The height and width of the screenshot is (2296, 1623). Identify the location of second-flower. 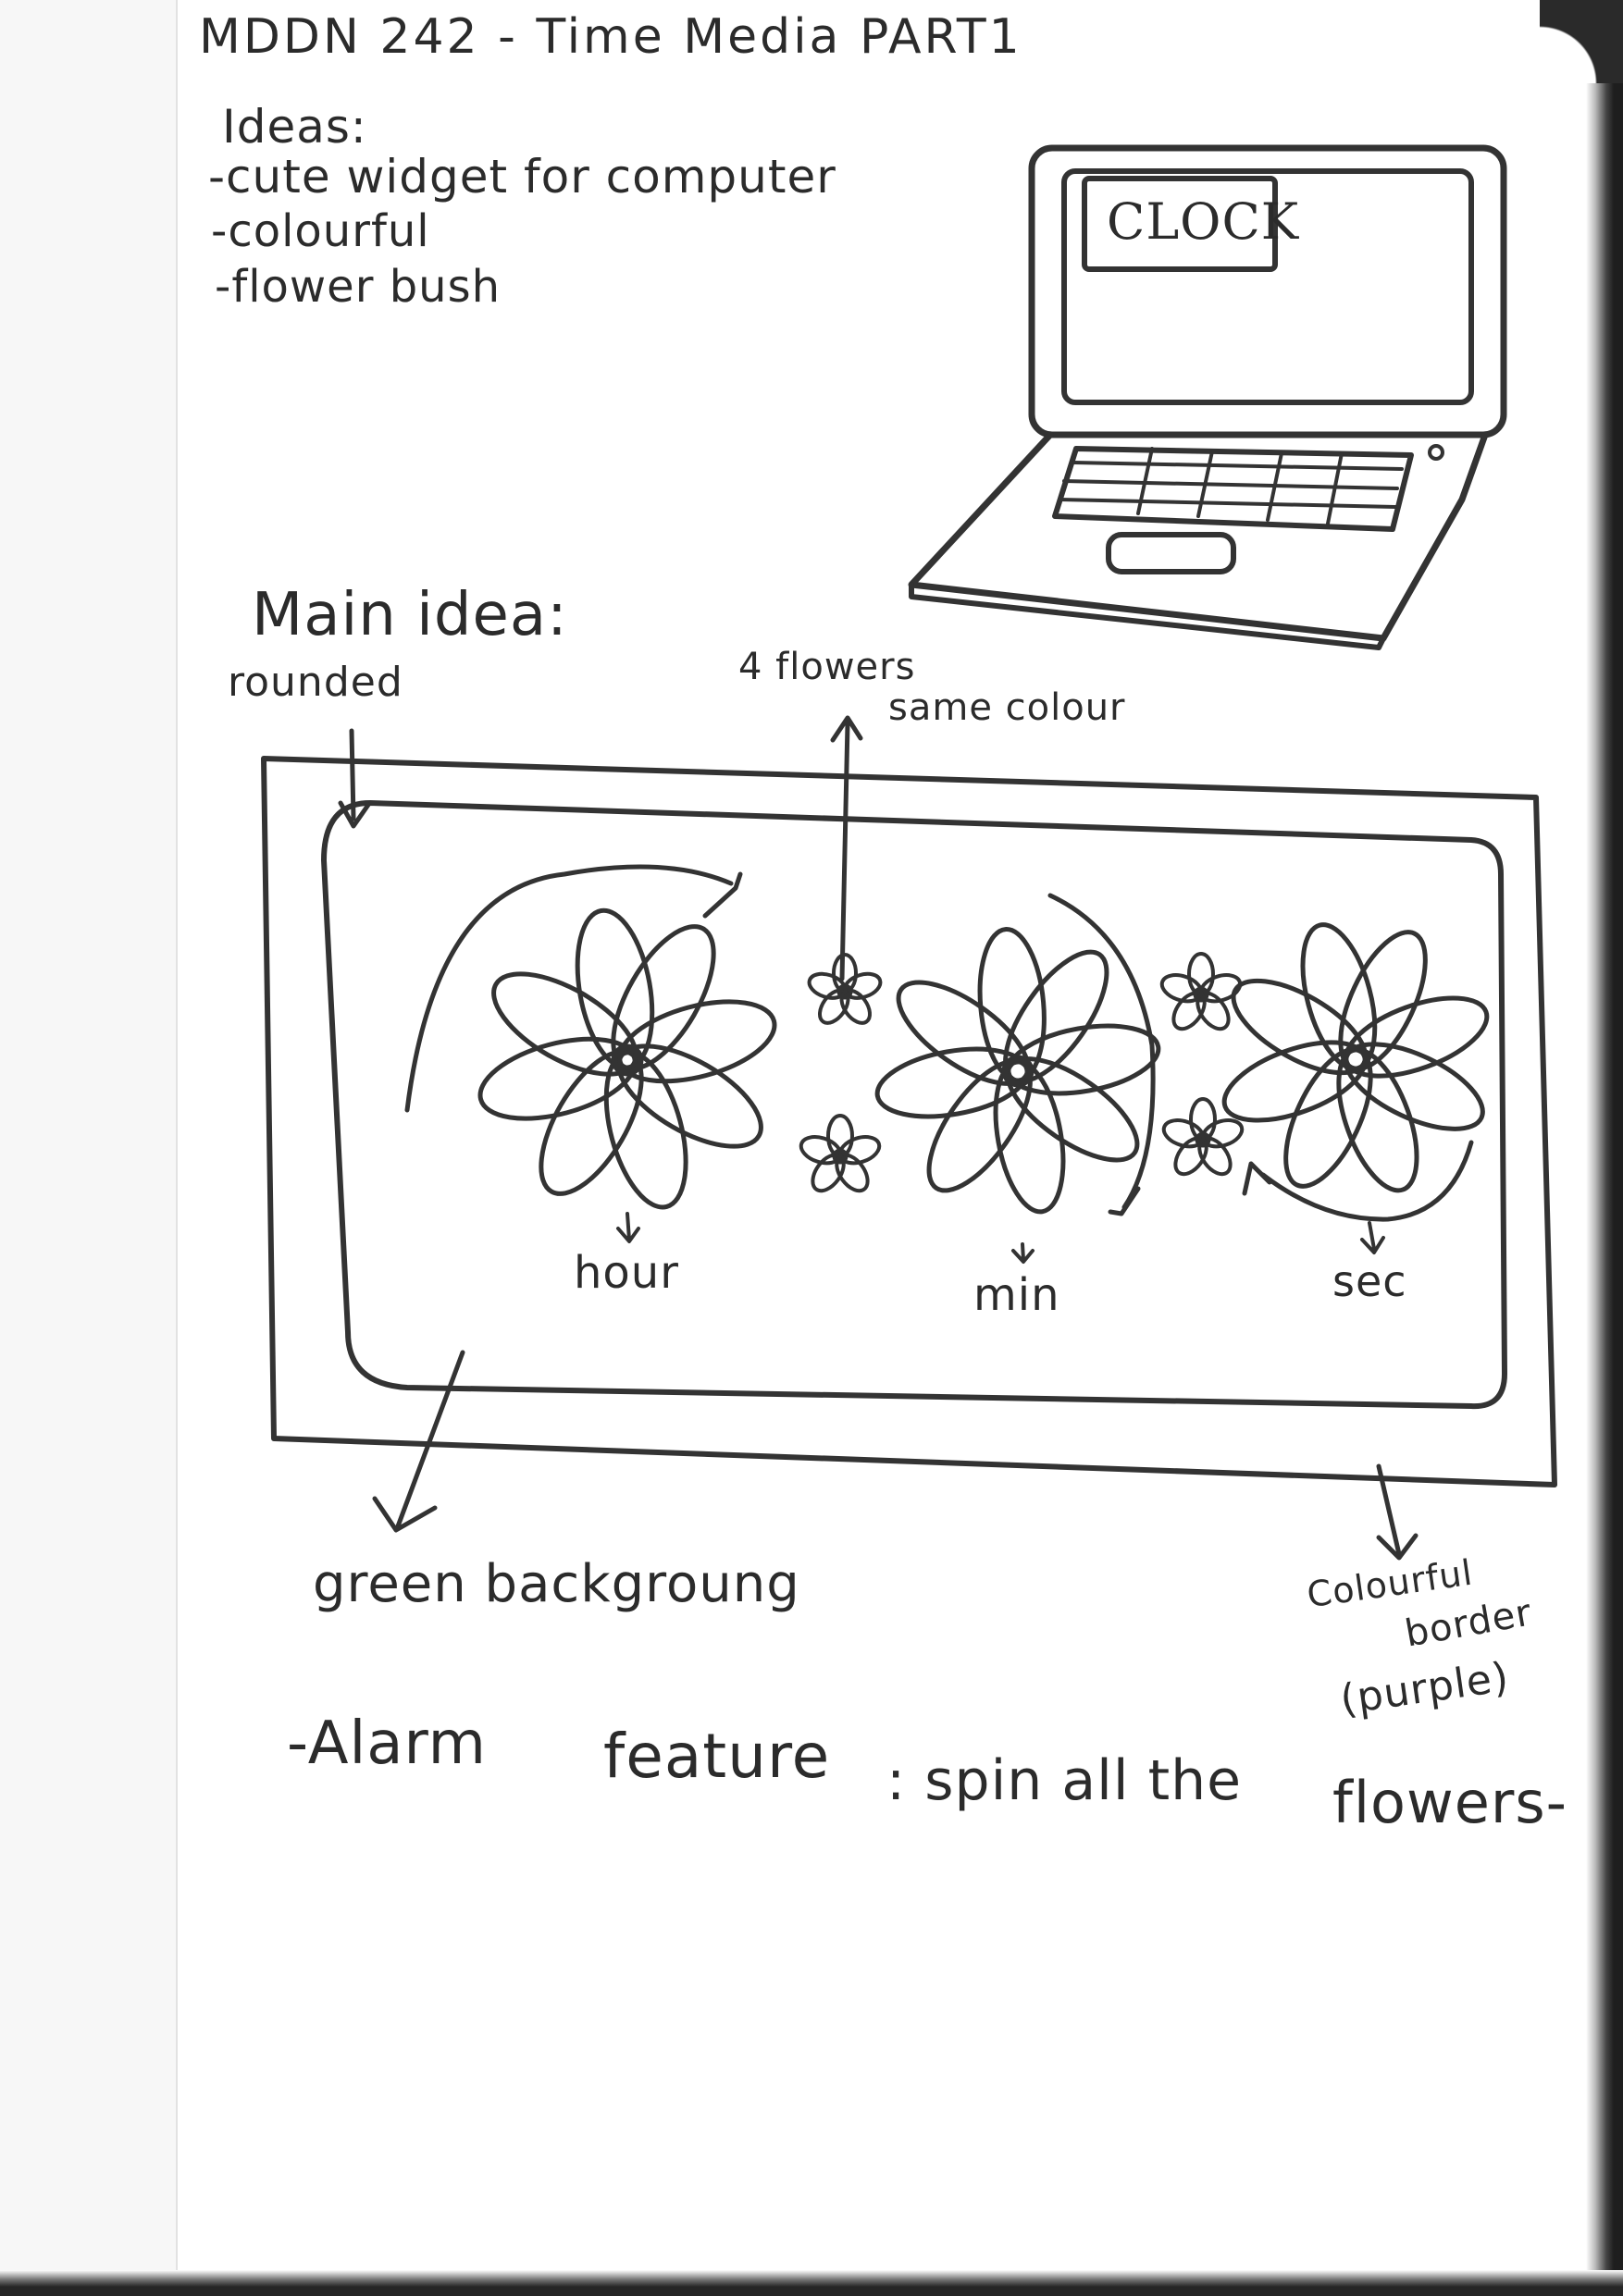
(1355, 1057).